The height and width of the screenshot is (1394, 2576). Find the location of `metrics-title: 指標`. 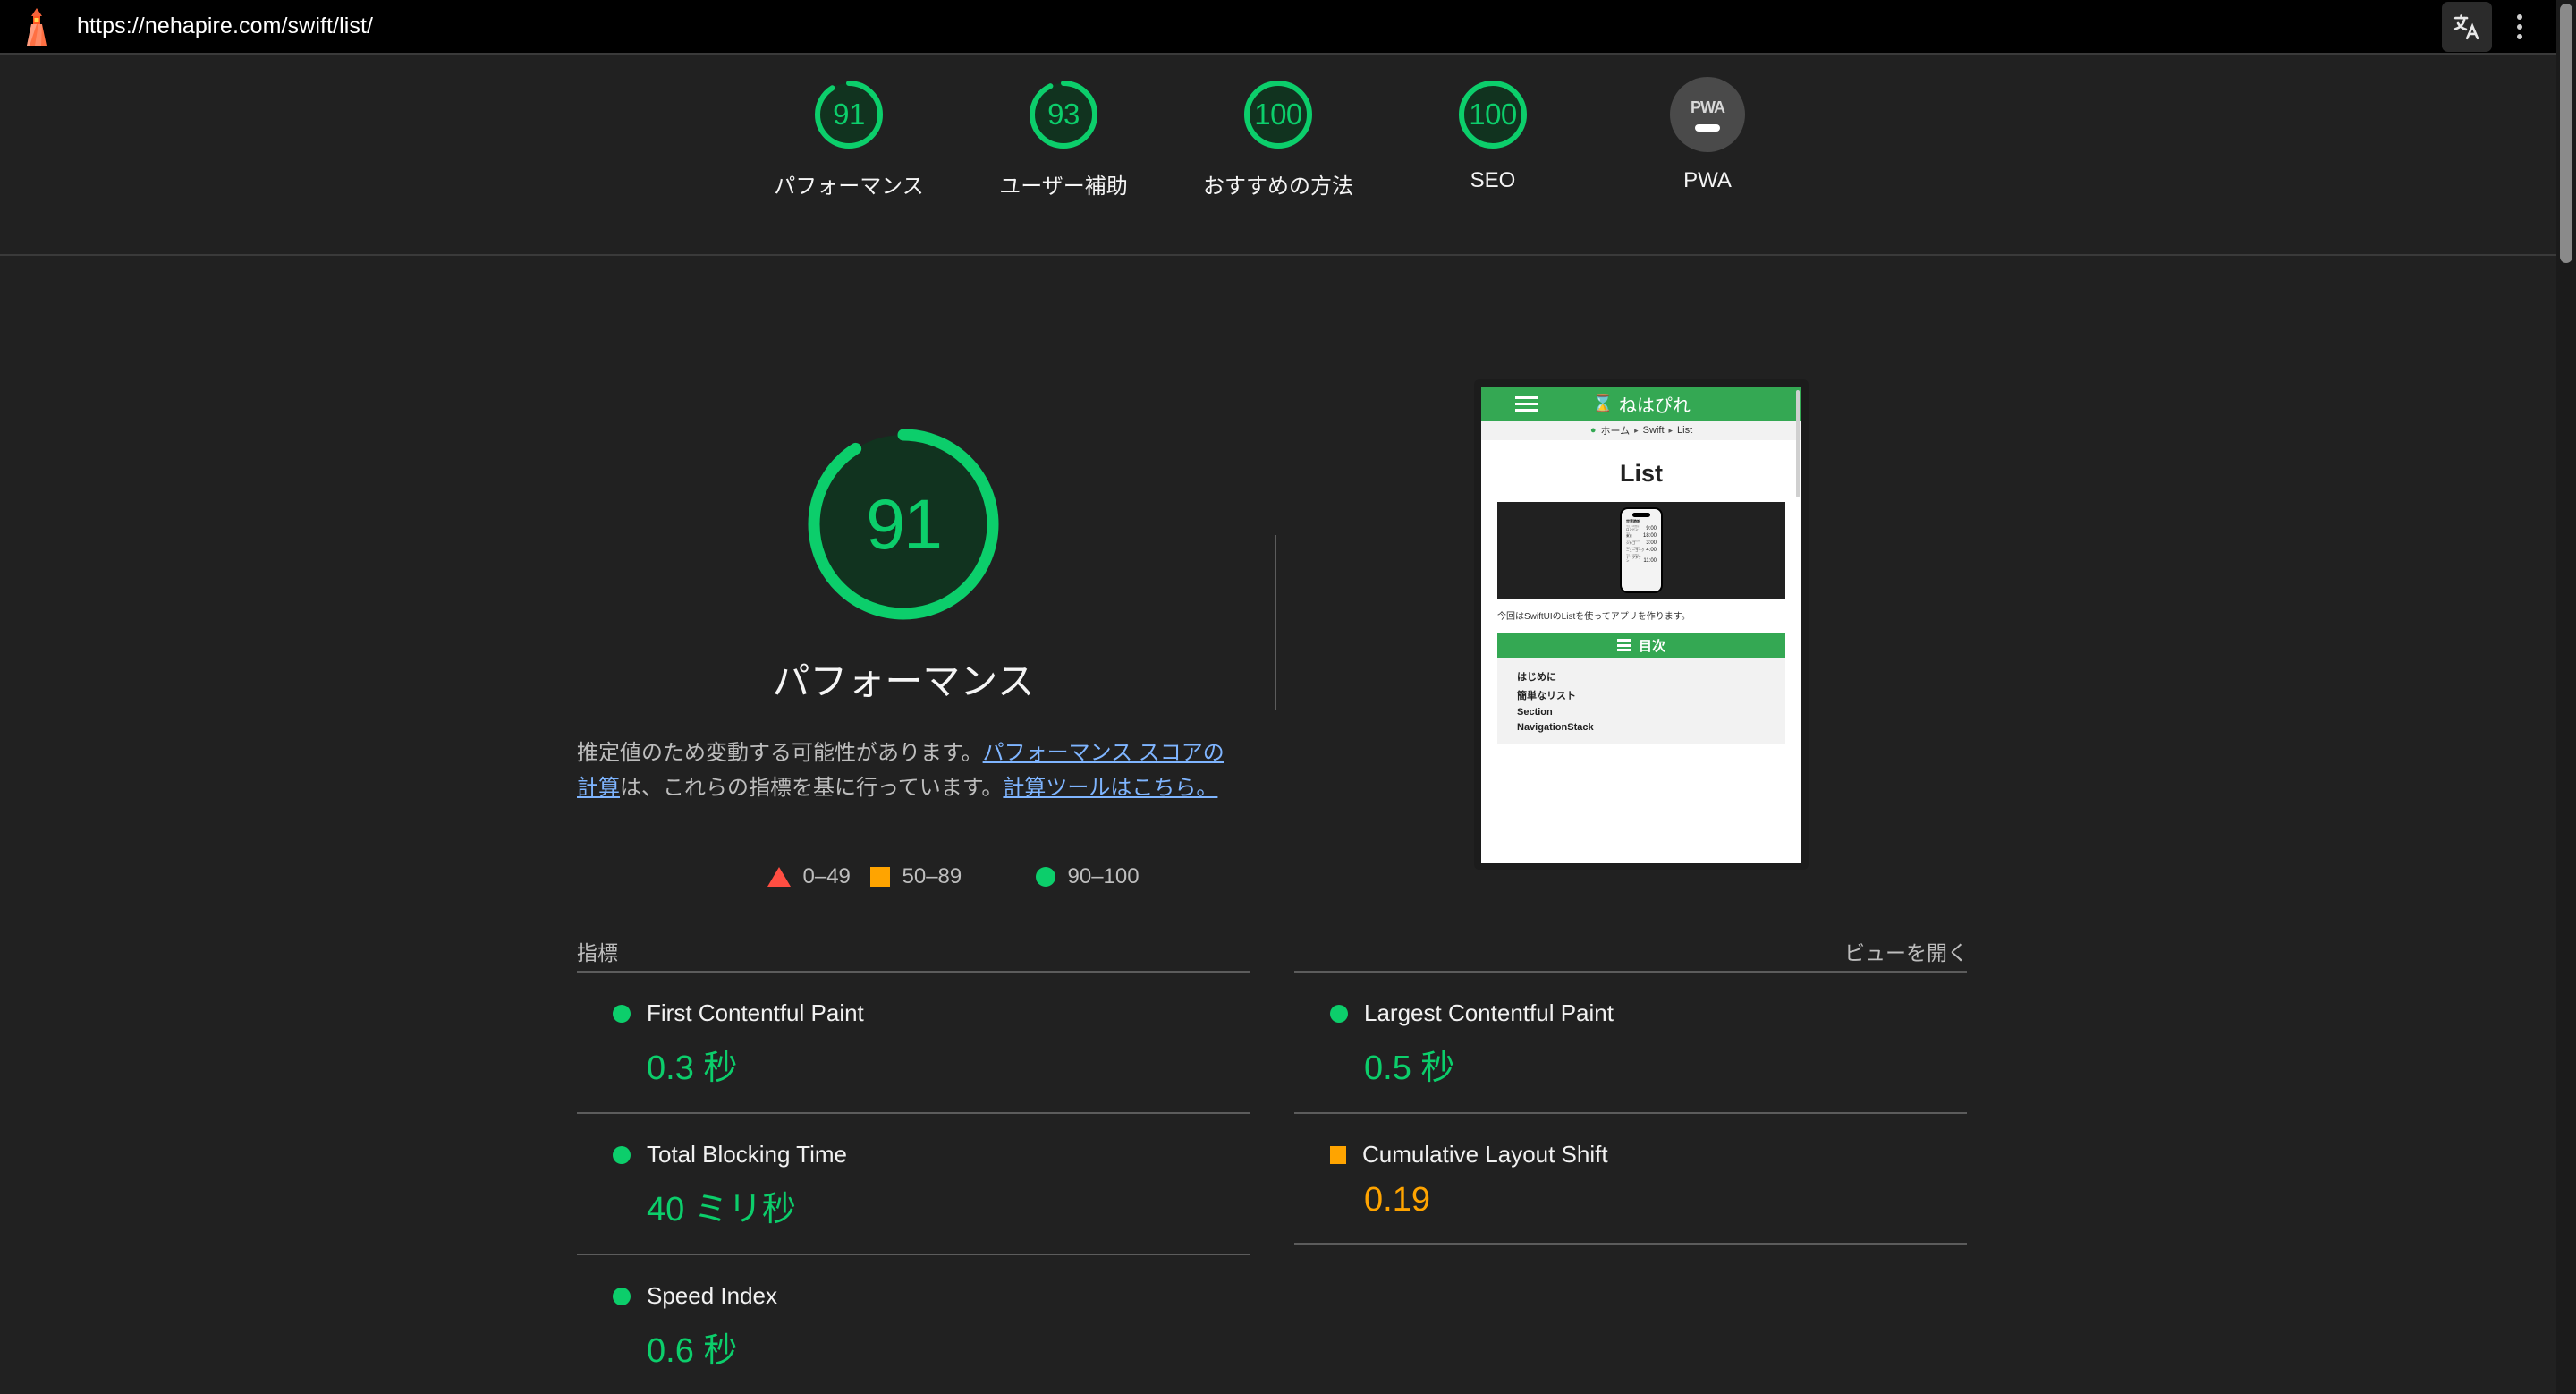

metrics-title: 指標 is located at coordinates (597, 953).